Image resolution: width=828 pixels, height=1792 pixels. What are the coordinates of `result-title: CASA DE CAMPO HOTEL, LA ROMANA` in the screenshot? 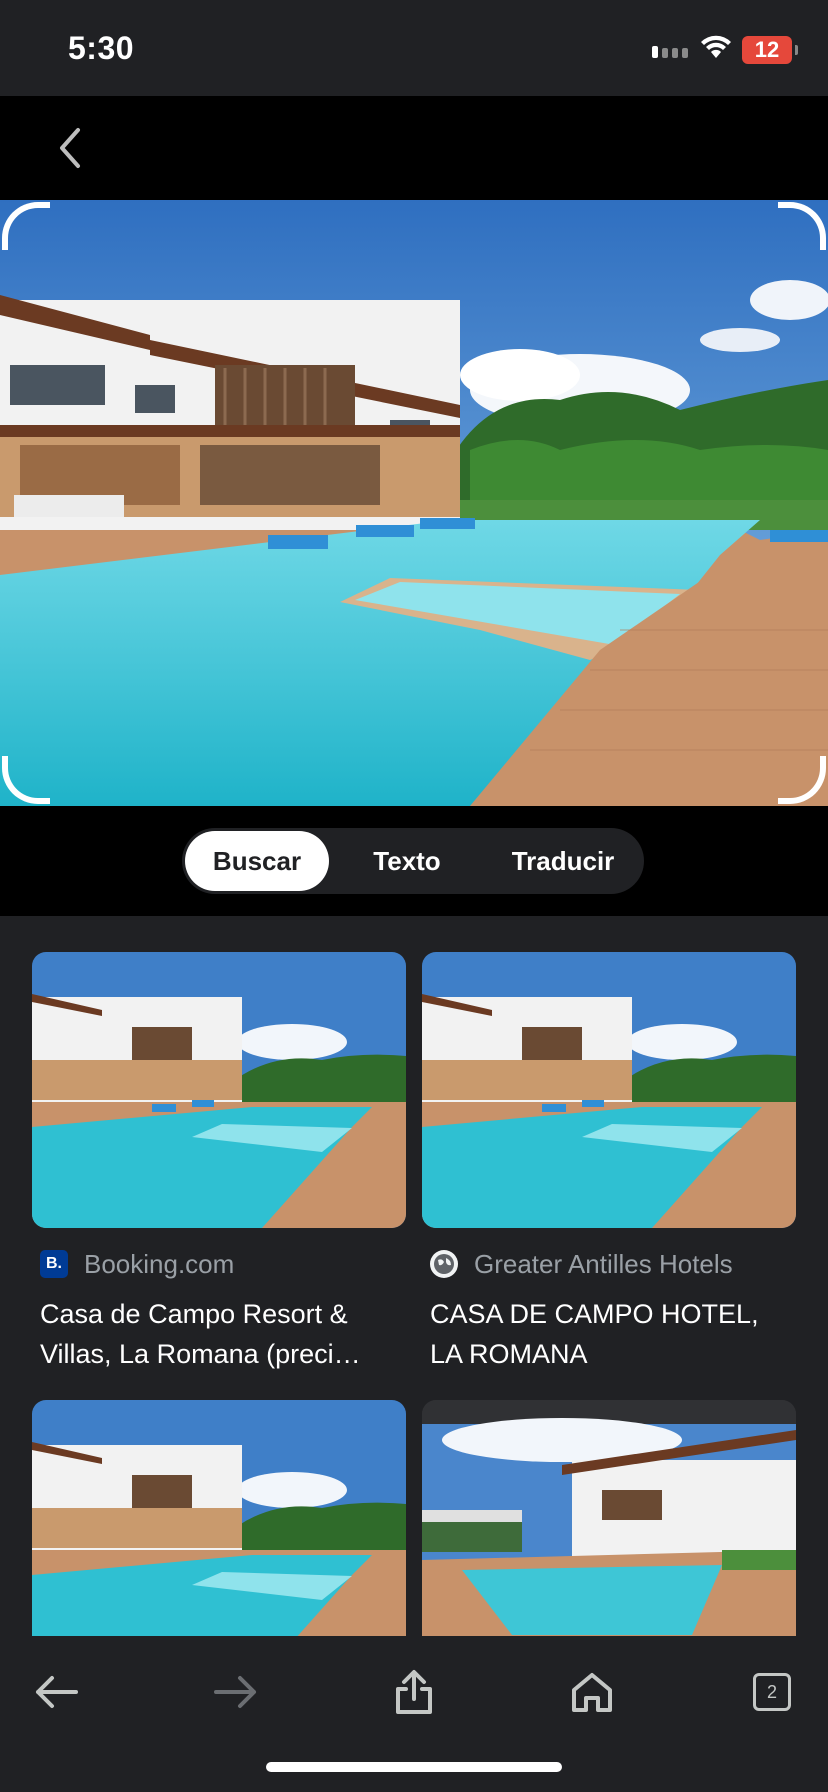 It's located at (613, 1334).